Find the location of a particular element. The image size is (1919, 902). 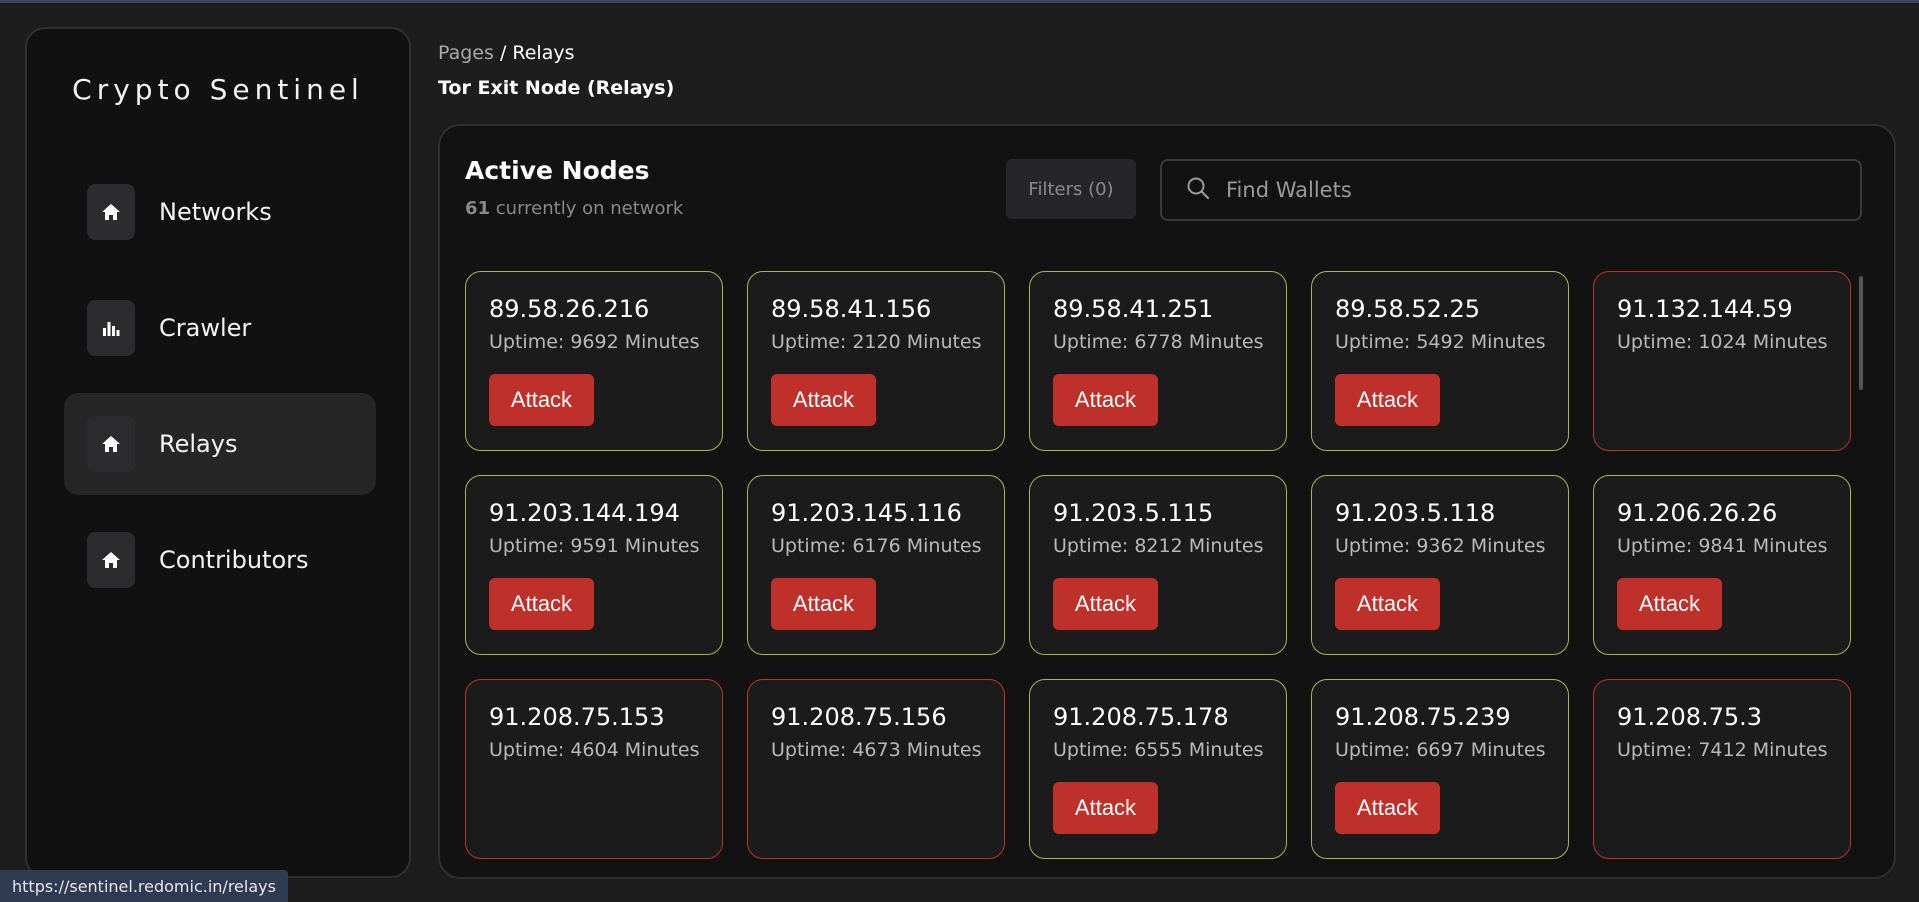

breadcrumb: Pages / Relays is located at coordinates (506, 53).